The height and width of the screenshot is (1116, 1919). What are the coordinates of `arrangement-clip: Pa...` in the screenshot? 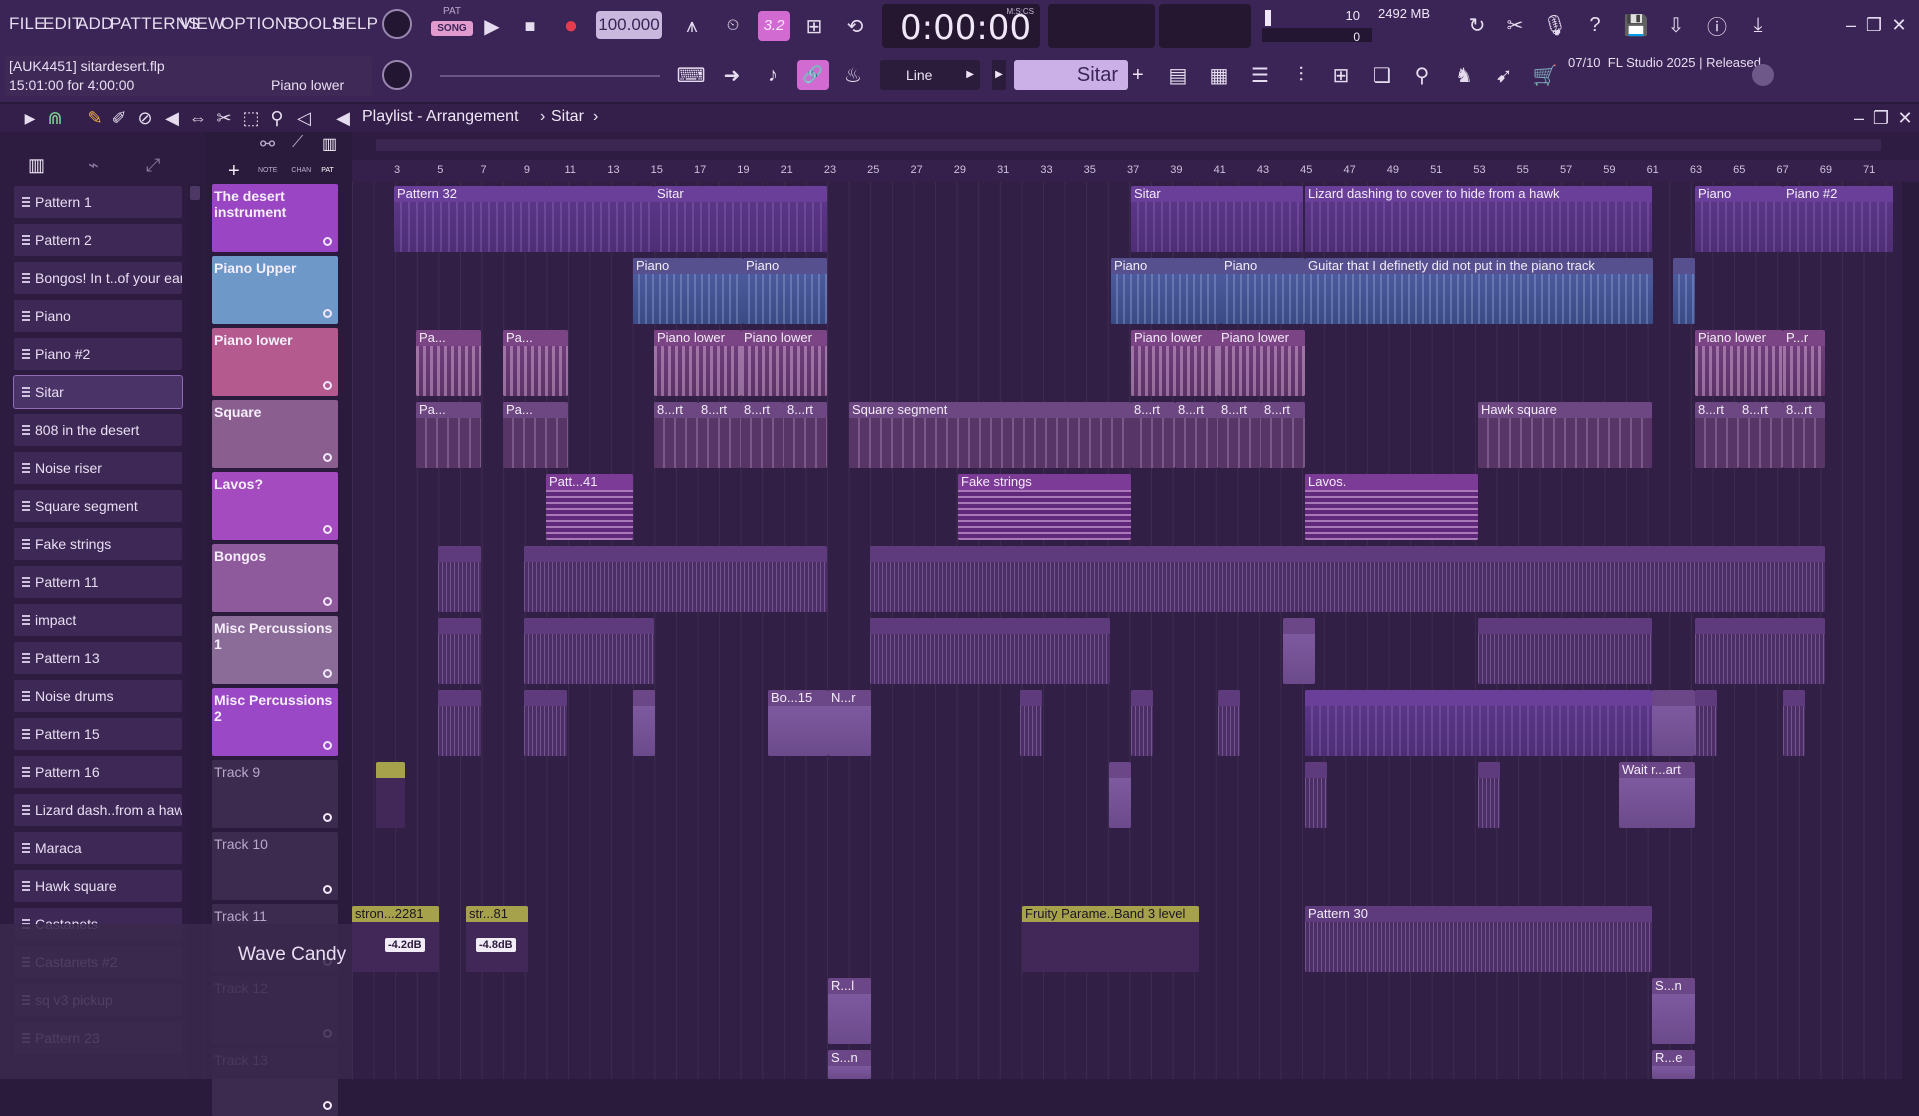 It's located at (448, 363).